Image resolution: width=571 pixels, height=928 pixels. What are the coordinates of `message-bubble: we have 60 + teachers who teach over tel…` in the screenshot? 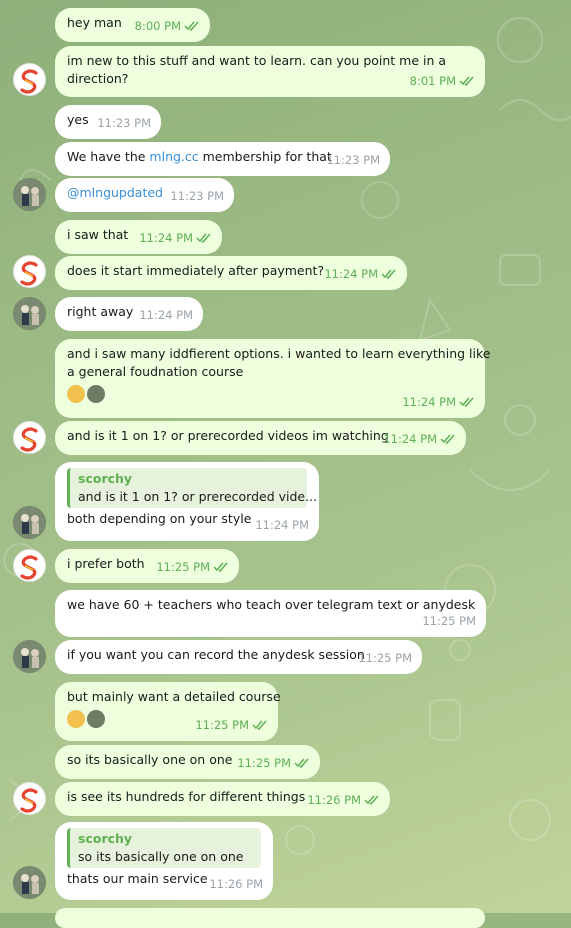 It's located at (270, 613).